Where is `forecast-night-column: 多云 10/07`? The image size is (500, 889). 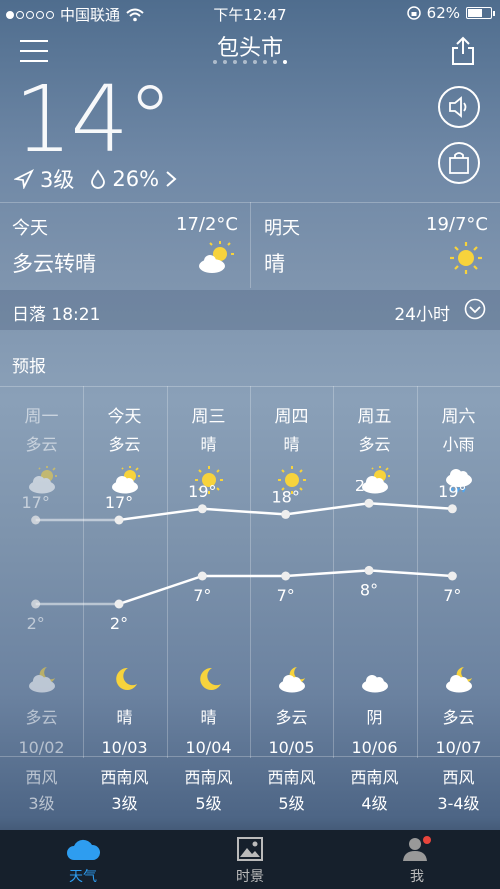
forecast-night-column: 多云 10/07 is located at coordinates (458, 710).